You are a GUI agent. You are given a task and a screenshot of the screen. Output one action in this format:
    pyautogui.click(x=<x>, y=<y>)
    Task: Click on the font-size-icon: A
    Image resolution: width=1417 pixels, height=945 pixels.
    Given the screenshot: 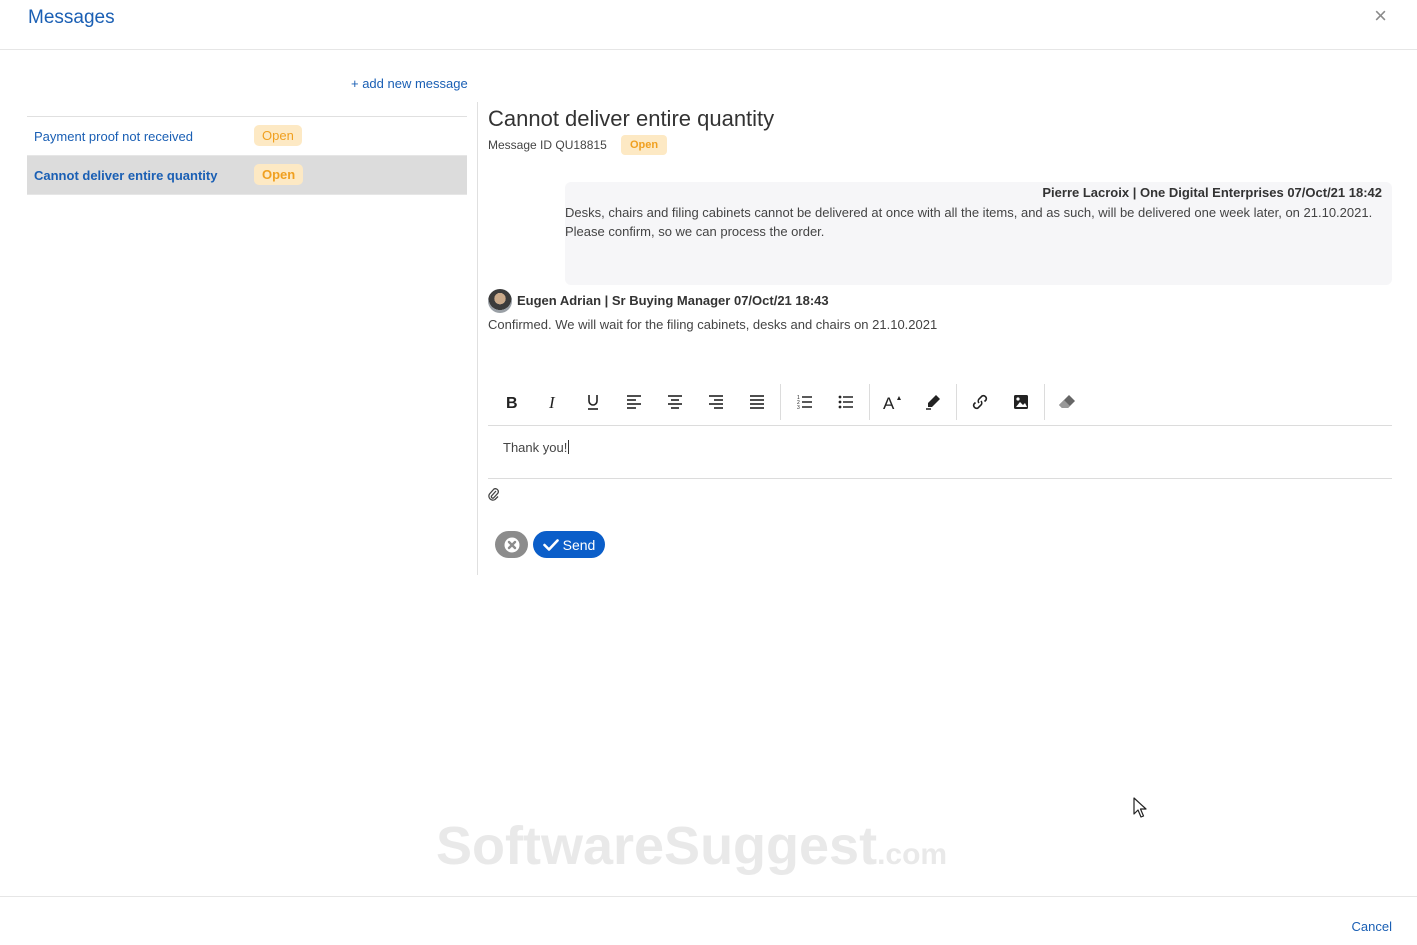 What is the action you would take?
    pyautogui.click(x=893, y=402)
    